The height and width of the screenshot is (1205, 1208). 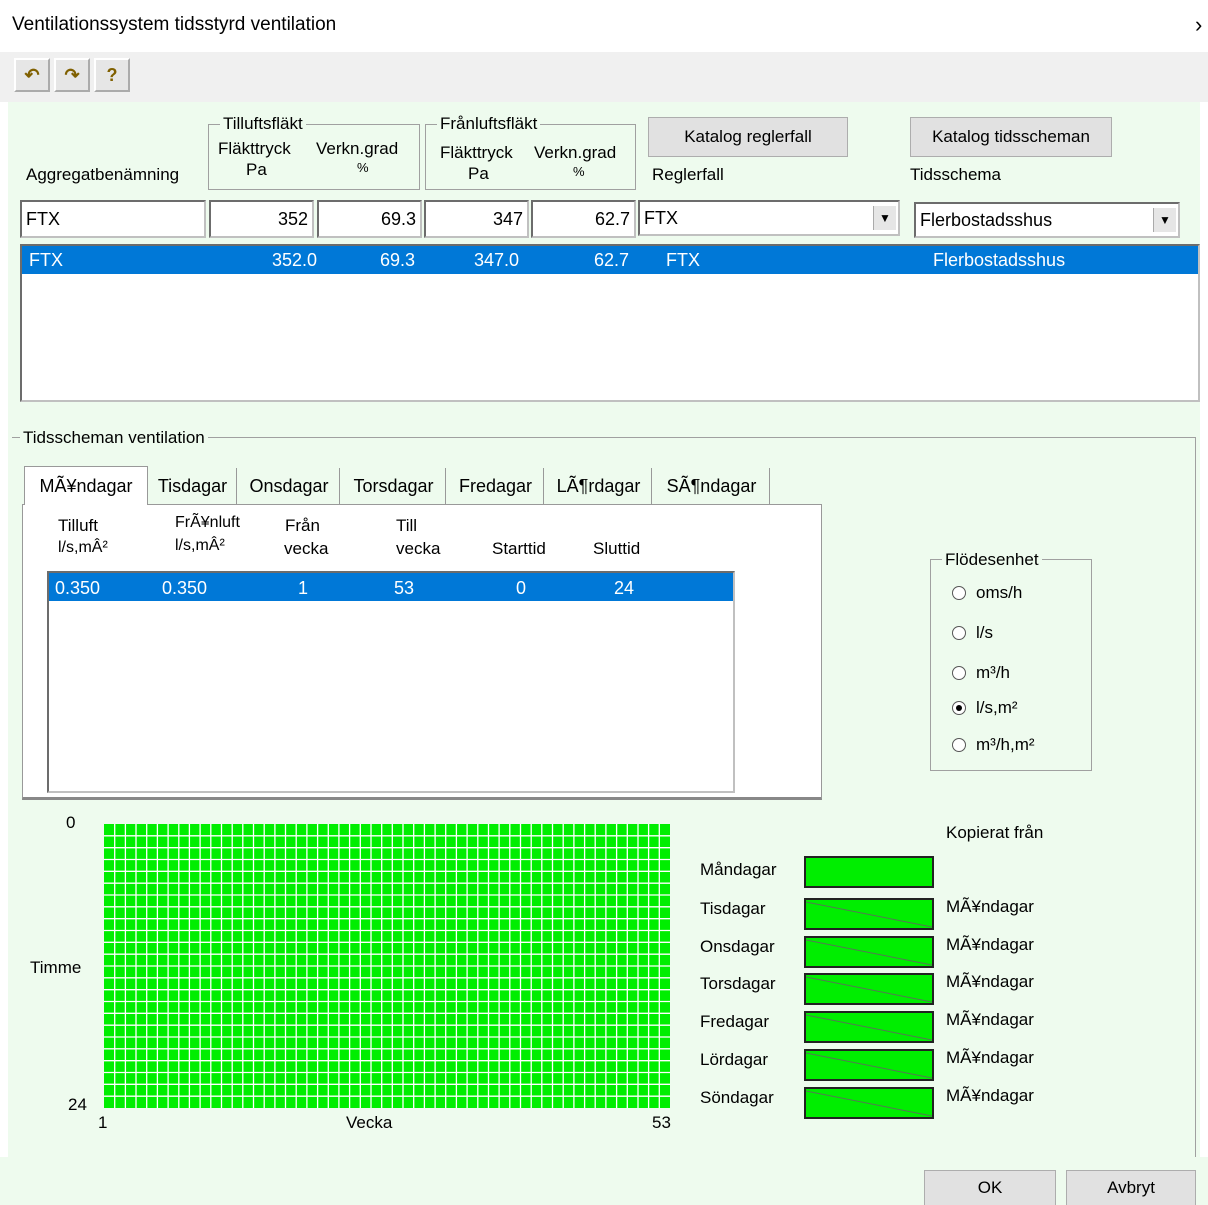 I want to click on agg-schedule: Flerbostadsshus, so click(x=999, y=260).